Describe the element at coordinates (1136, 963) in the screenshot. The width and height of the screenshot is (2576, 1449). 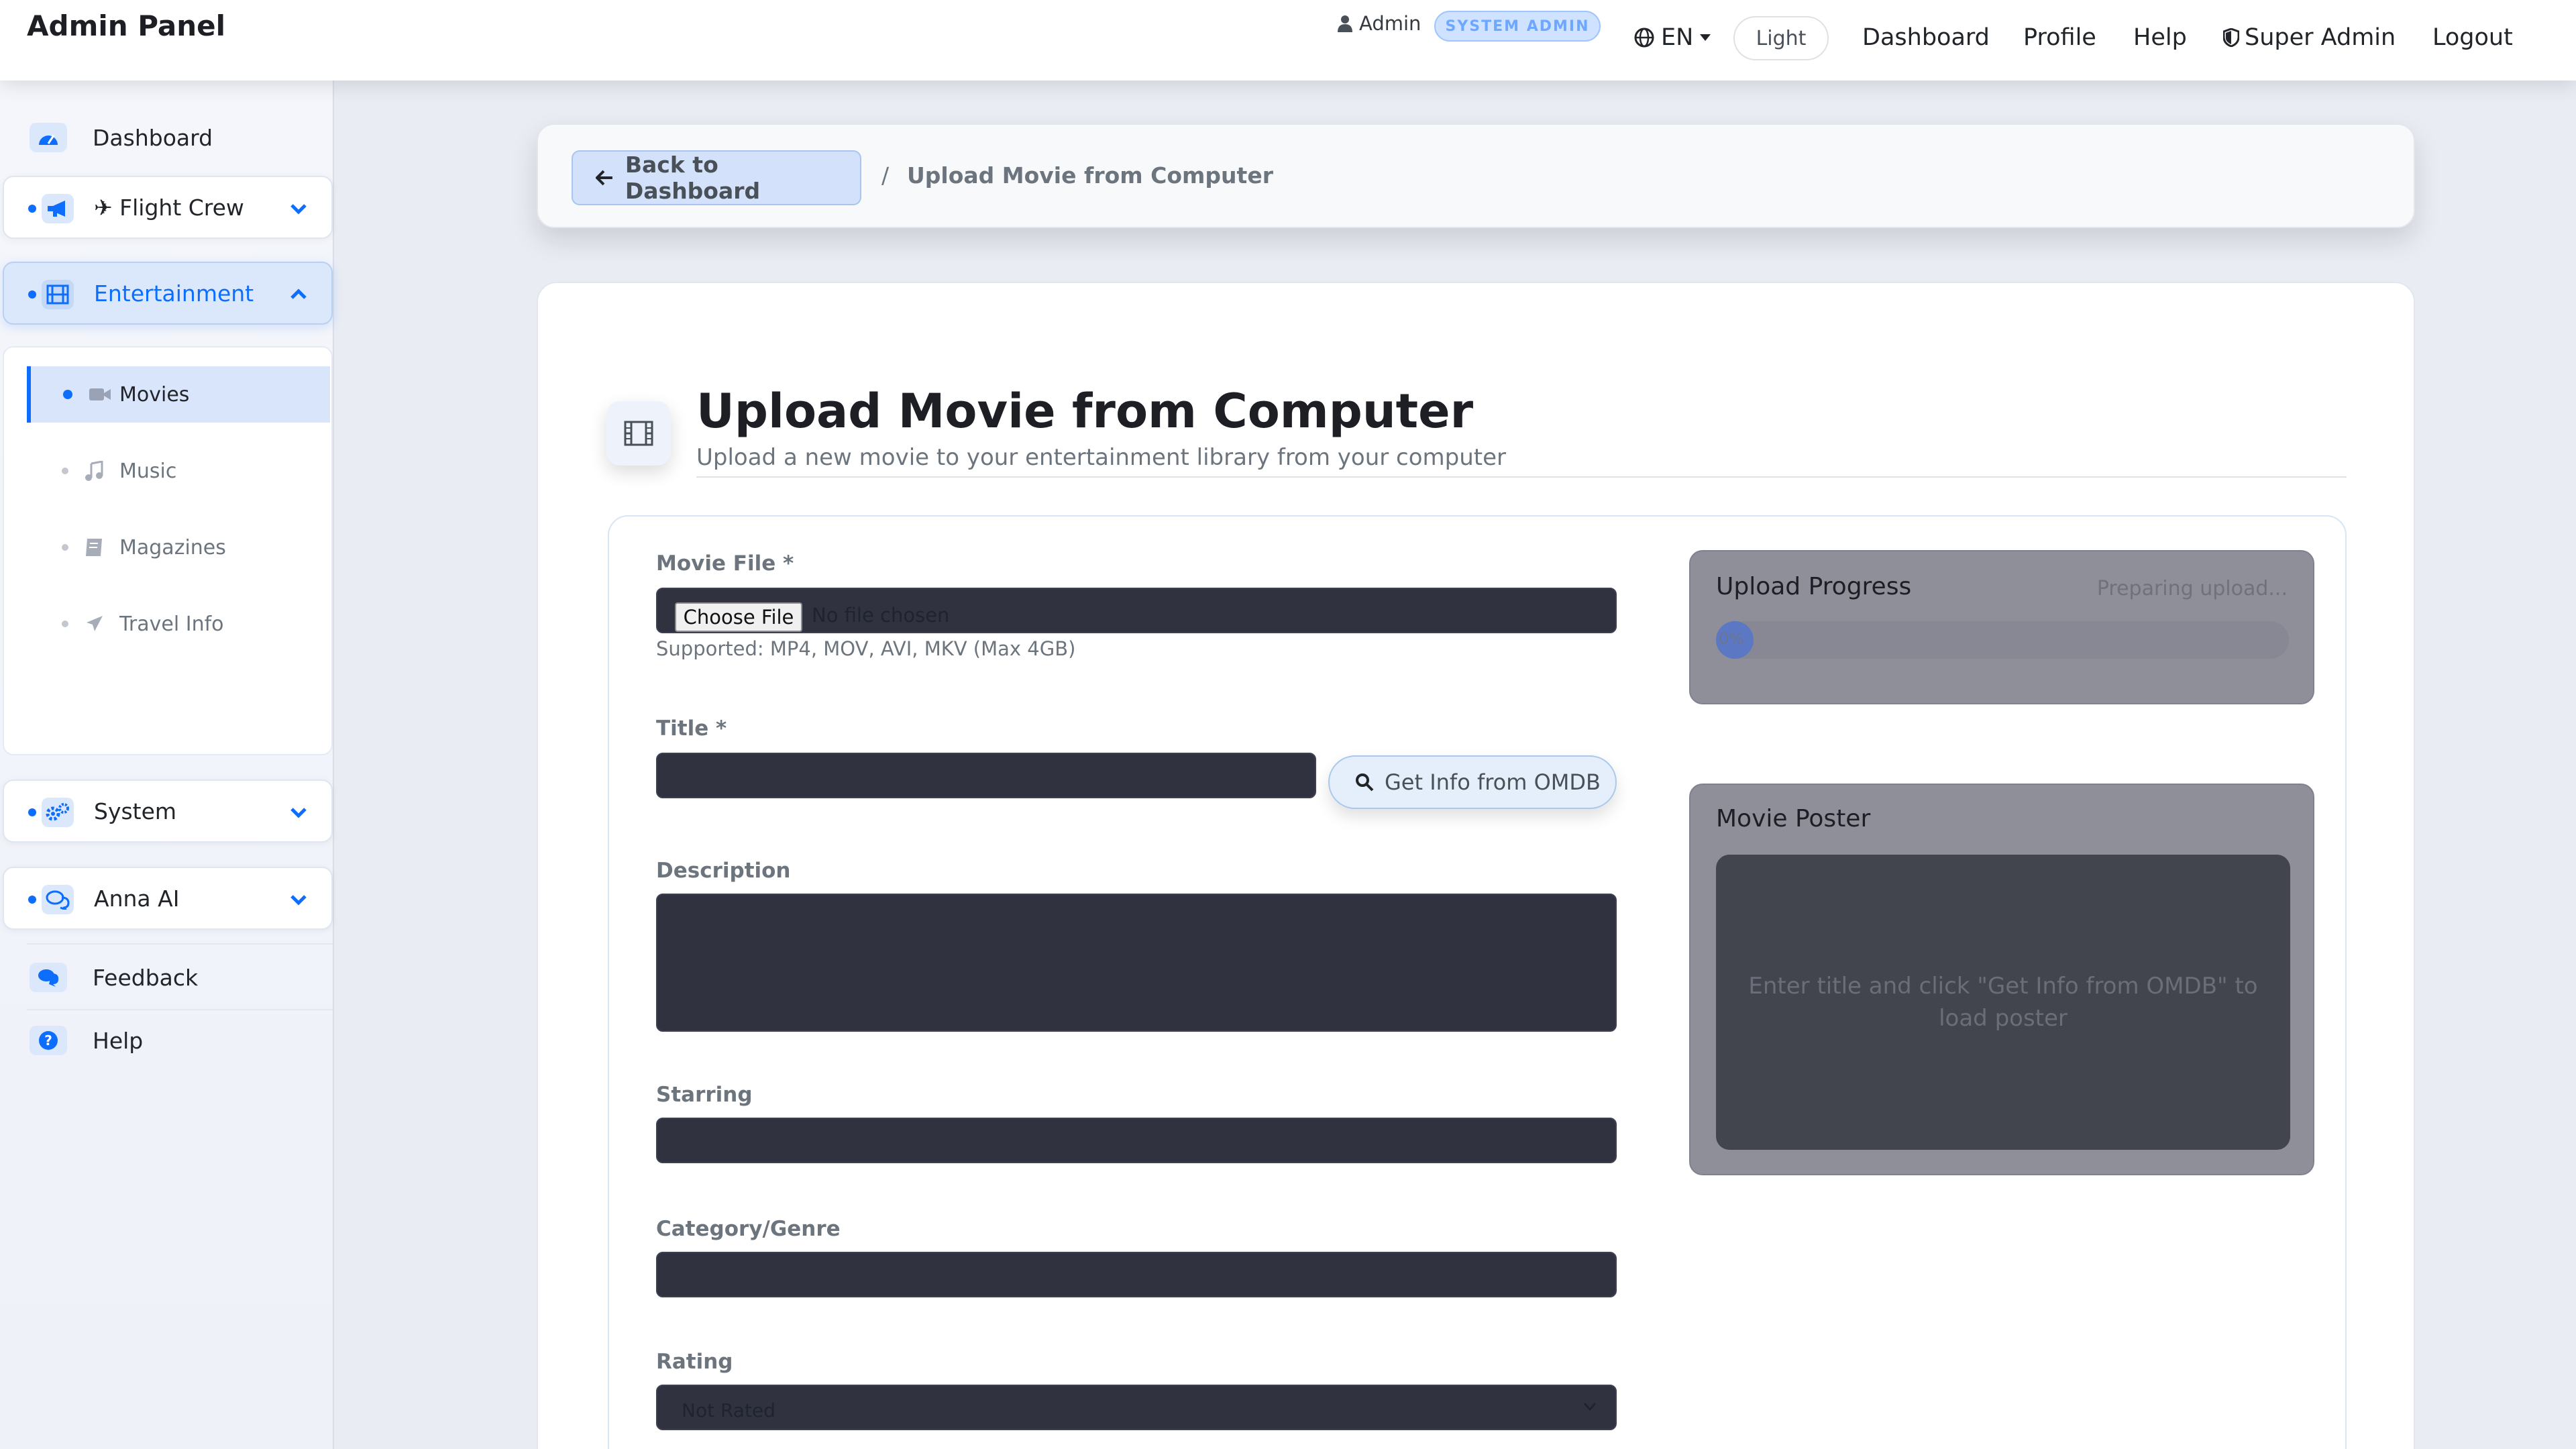
I see `description-textarea` at that location.